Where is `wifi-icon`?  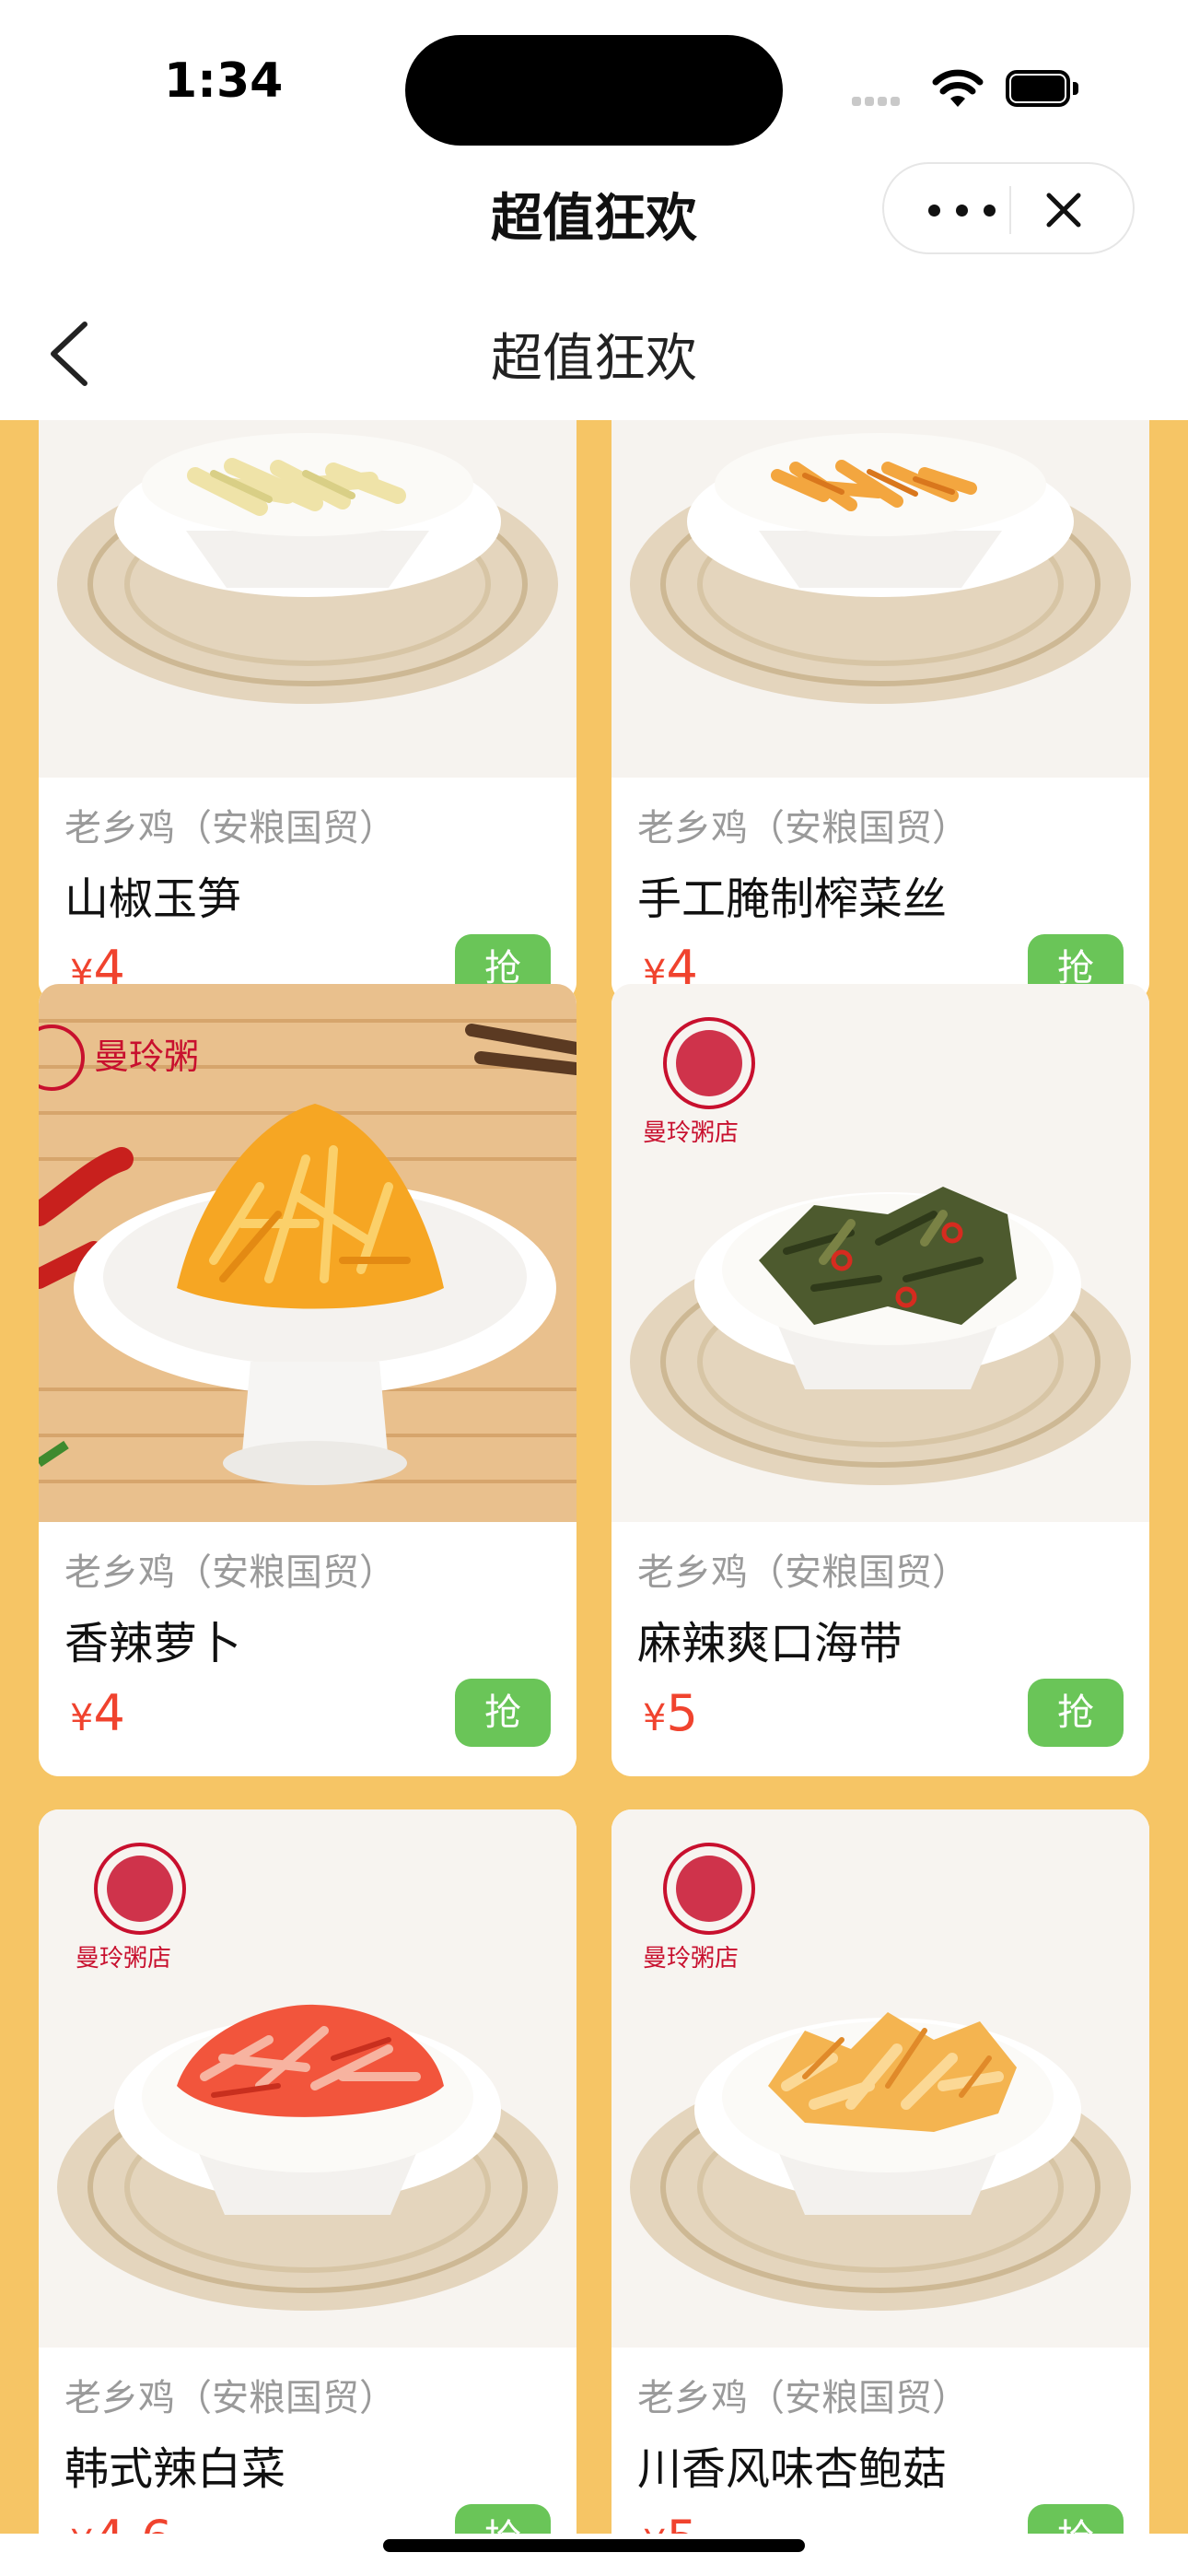
wifi-icon is located at coordinates (958, 88).